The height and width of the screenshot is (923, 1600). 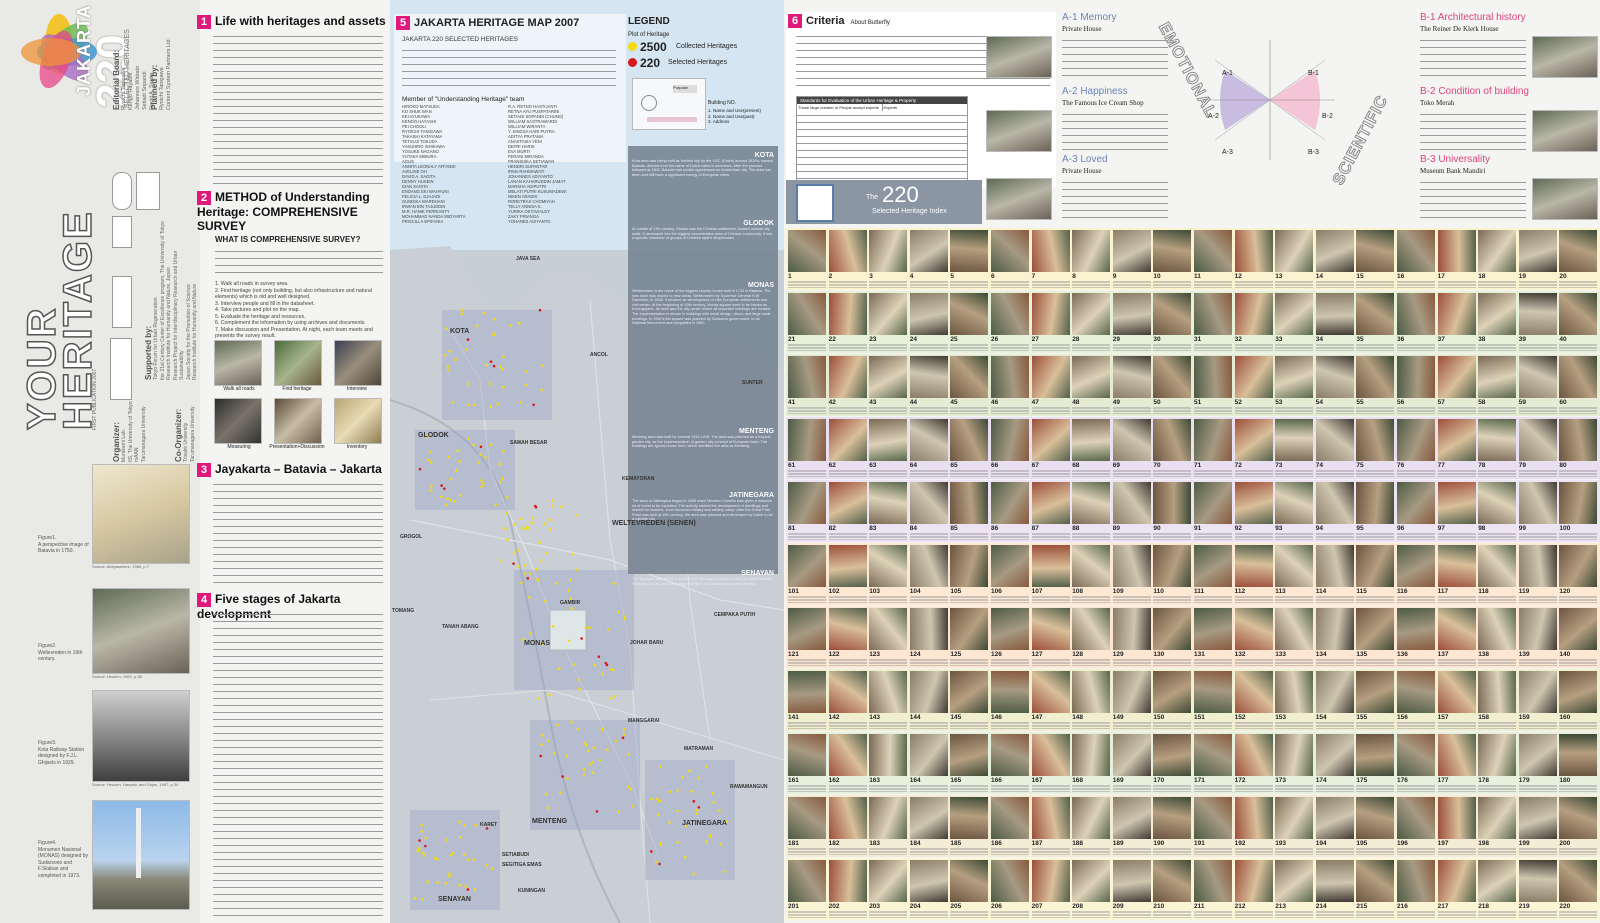 I want to click on heritage-card: 80, so click(x=1578, y=448).